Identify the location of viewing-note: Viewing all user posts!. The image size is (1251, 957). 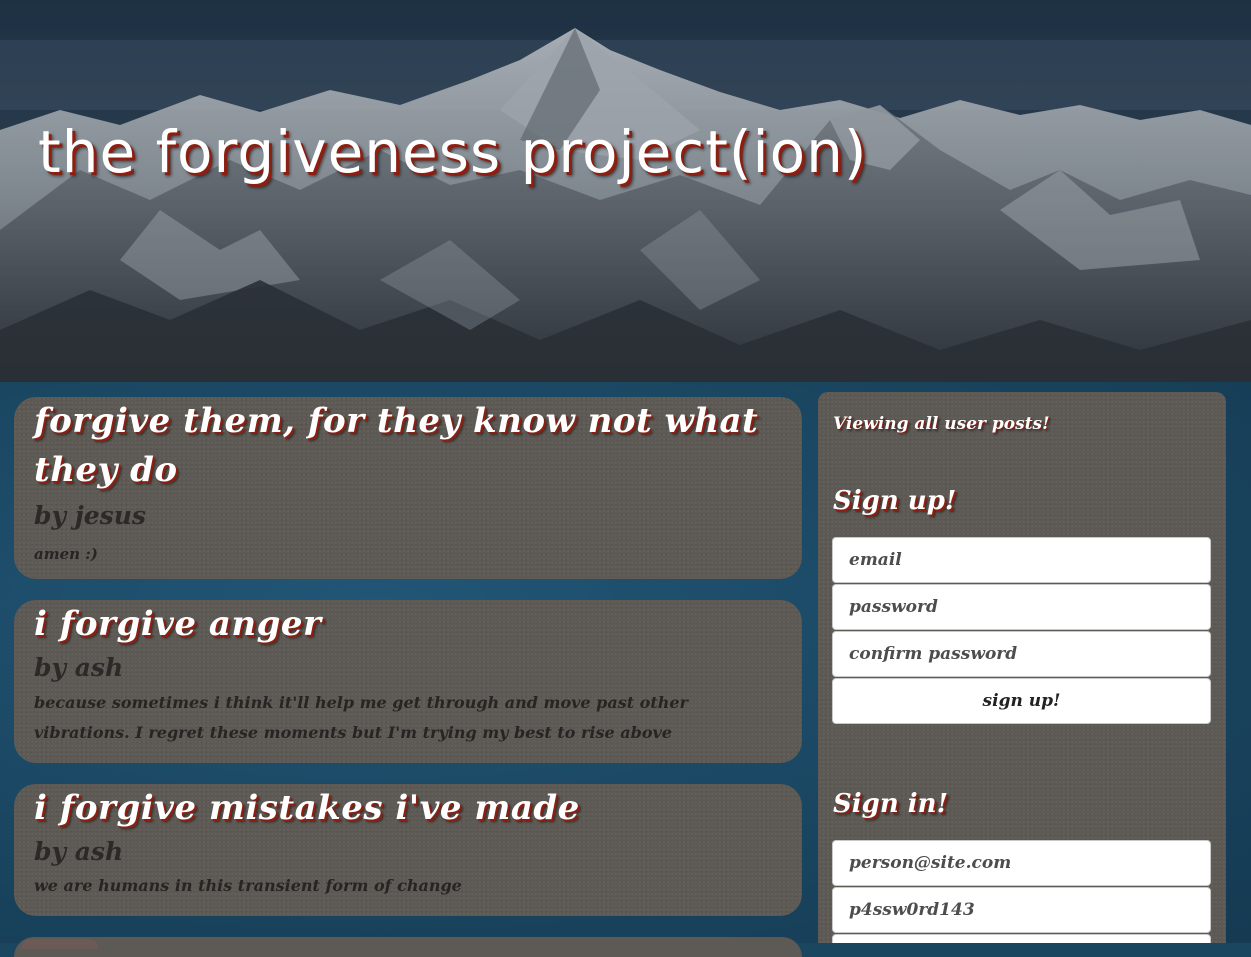
(941, 424).